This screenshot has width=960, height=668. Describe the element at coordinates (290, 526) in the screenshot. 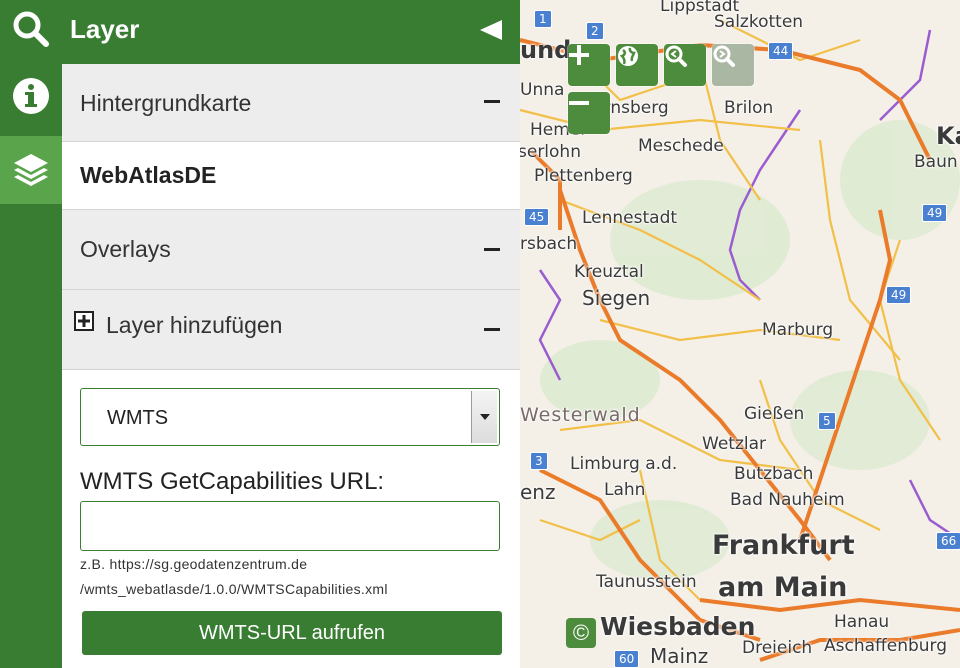

I see `capabilities-url-input` at that location.